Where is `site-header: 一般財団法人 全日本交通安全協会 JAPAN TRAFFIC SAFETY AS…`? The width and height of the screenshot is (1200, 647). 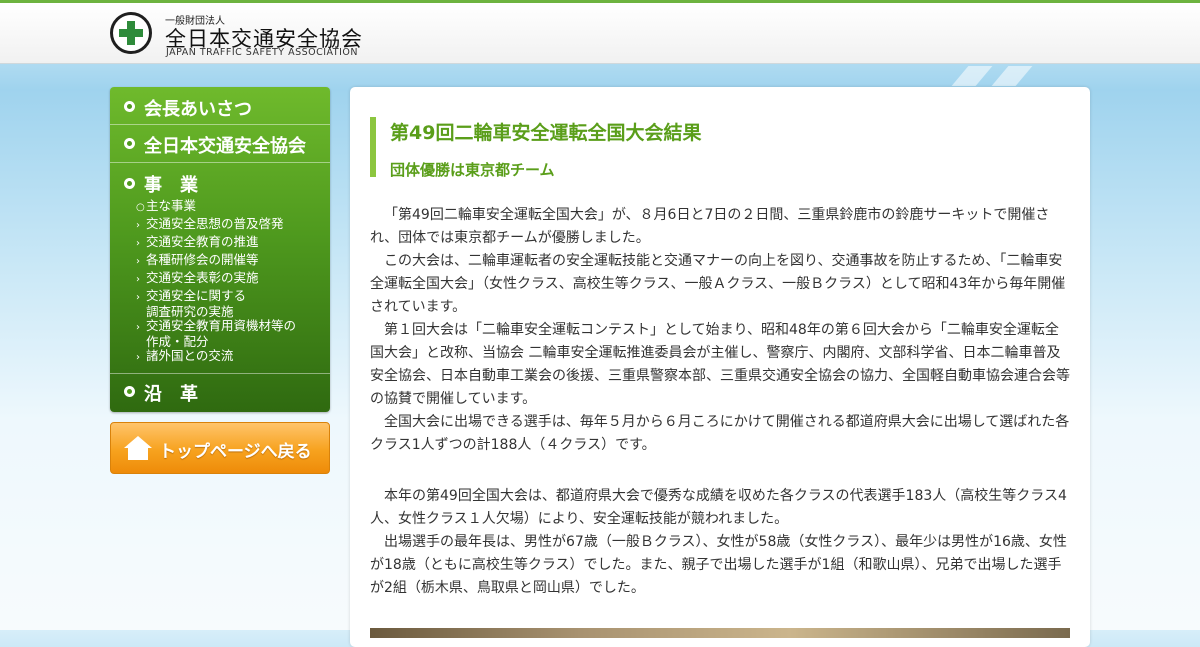
site-header: 一般財団法人 全日本交通安全協会 JAPAN TRAFFIC SAFETY AS… is located at coordinates (600, 32).